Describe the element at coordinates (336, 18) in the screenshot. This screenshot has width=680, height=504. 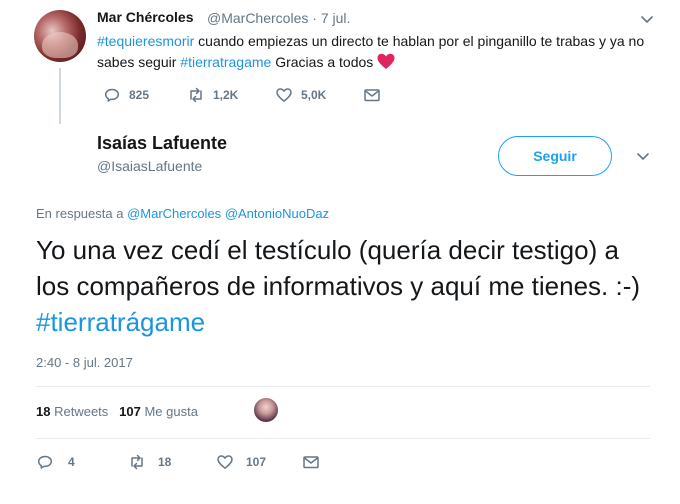
I see `tweet-date: 7 jul.` at that location.